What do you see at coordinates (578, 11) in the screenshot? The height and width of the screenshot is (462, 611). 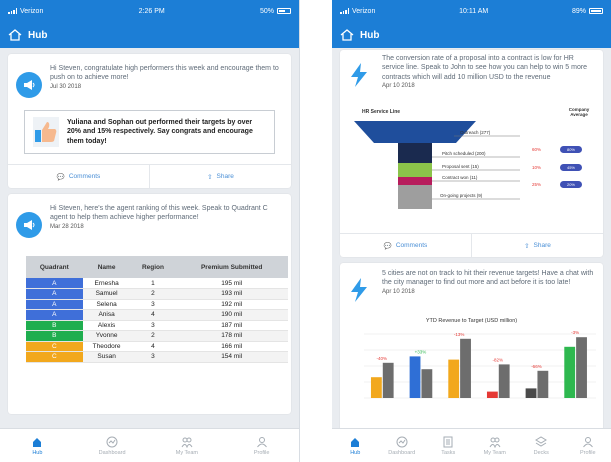 I see `battery-percent: 89%` at bounding box center [578, 11].